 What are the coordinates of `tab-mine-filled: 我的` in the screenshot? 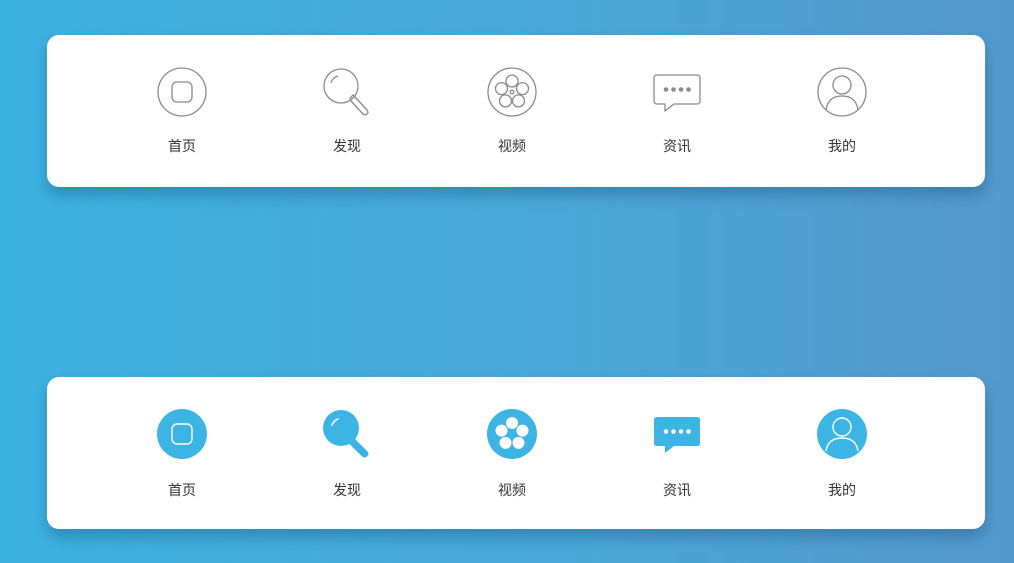 It's located at (842, 453).